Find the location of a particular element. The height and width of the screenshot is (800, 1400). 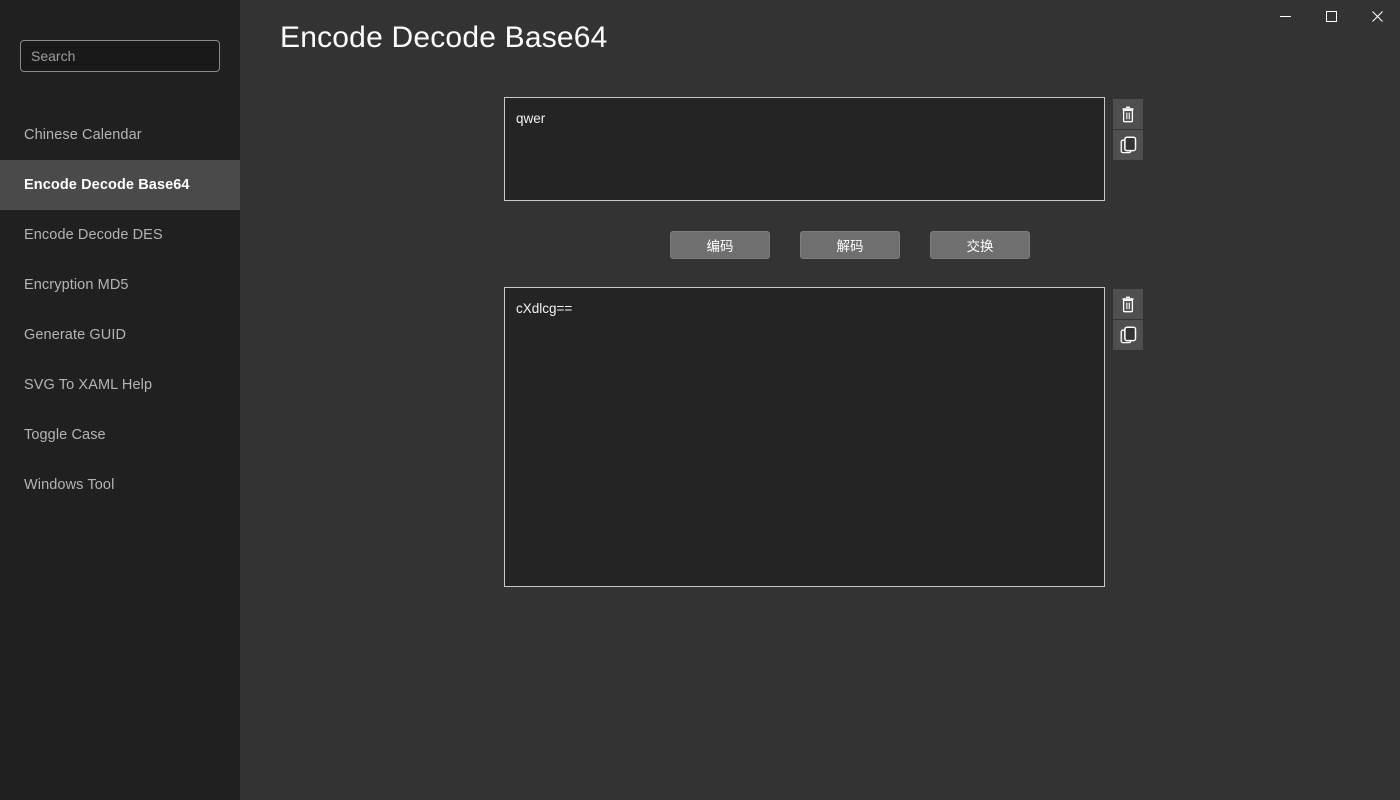

sidebar-item-label: Encode Decode Base64 is located at coordinates (107, 185).